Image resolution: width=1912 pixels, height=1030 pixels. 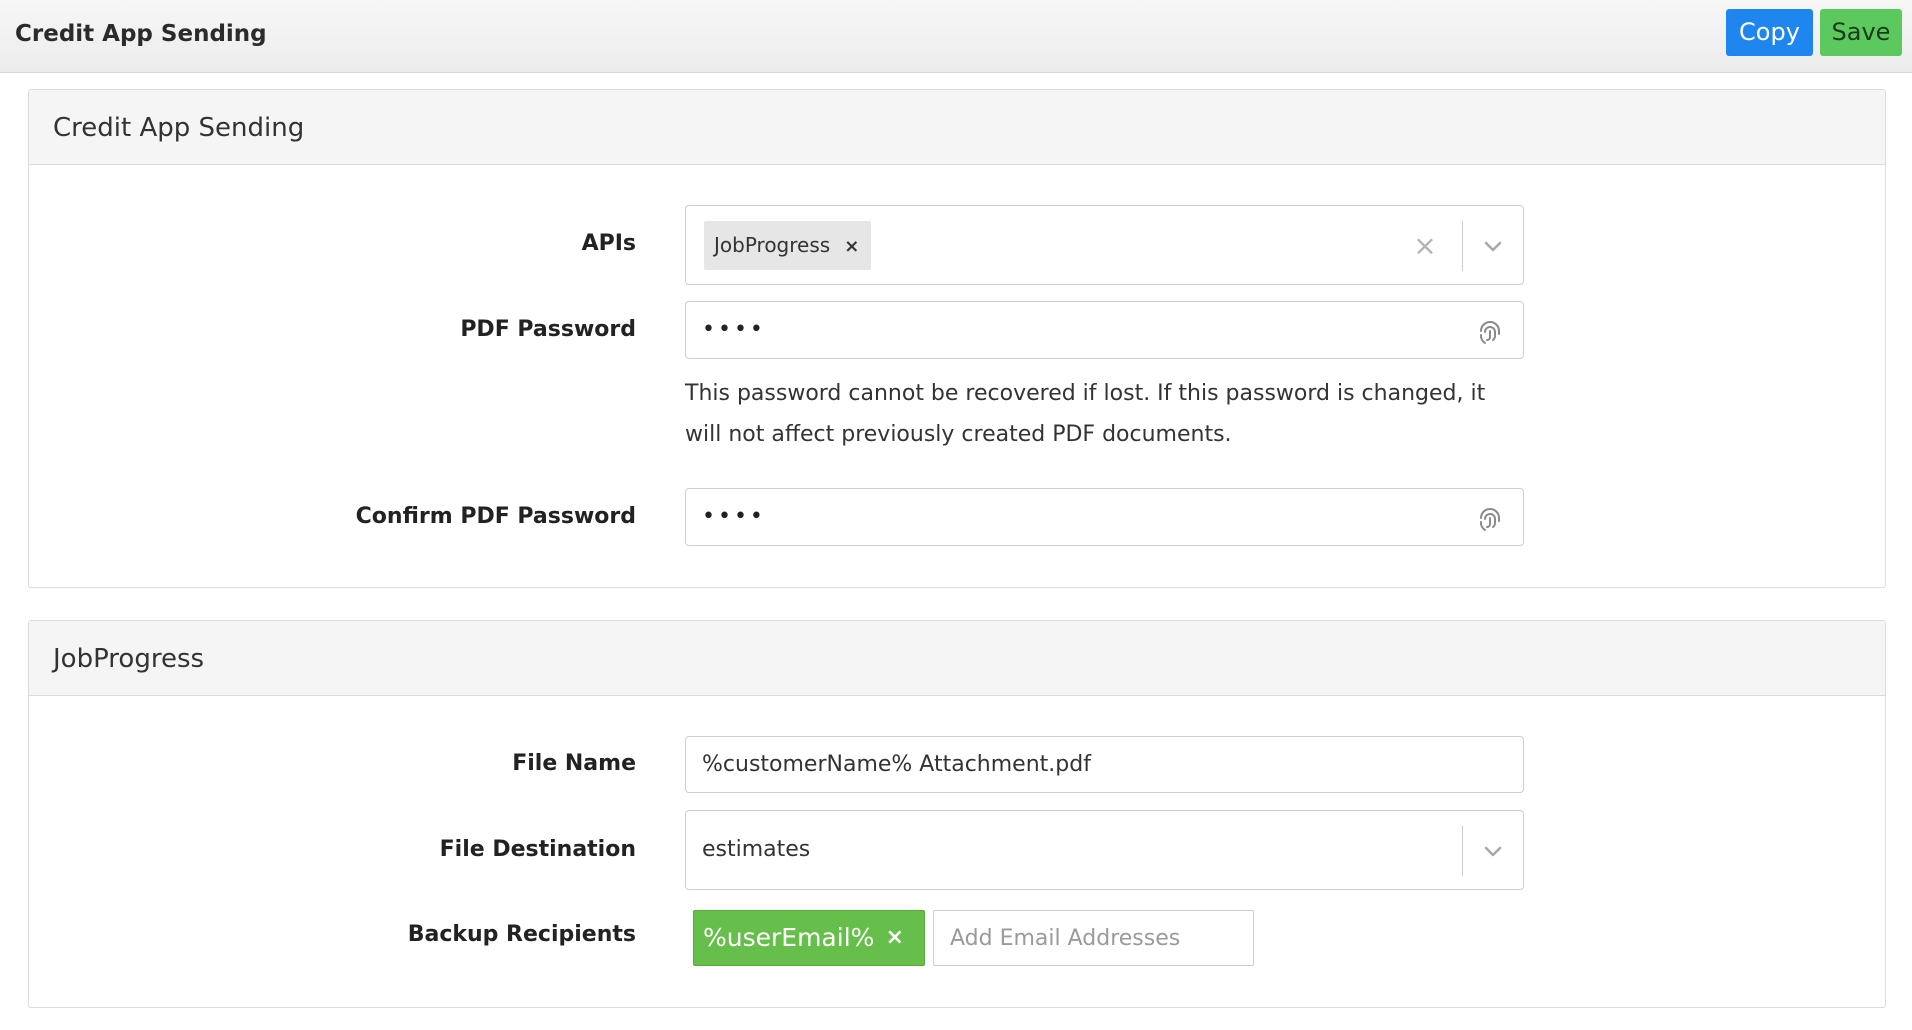 I want to click on file-name-input: %customerName% Attachment.pdf, so click(x=1104, y=764).